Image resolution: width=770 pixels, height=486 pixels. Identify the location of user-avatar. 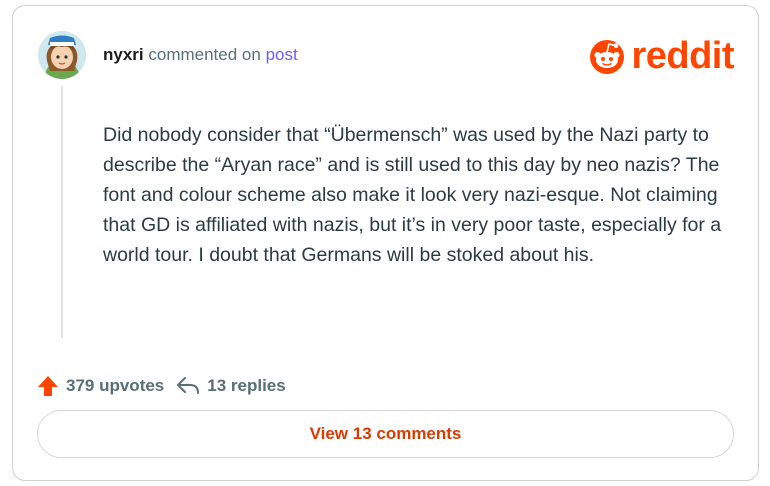
(62, 55).